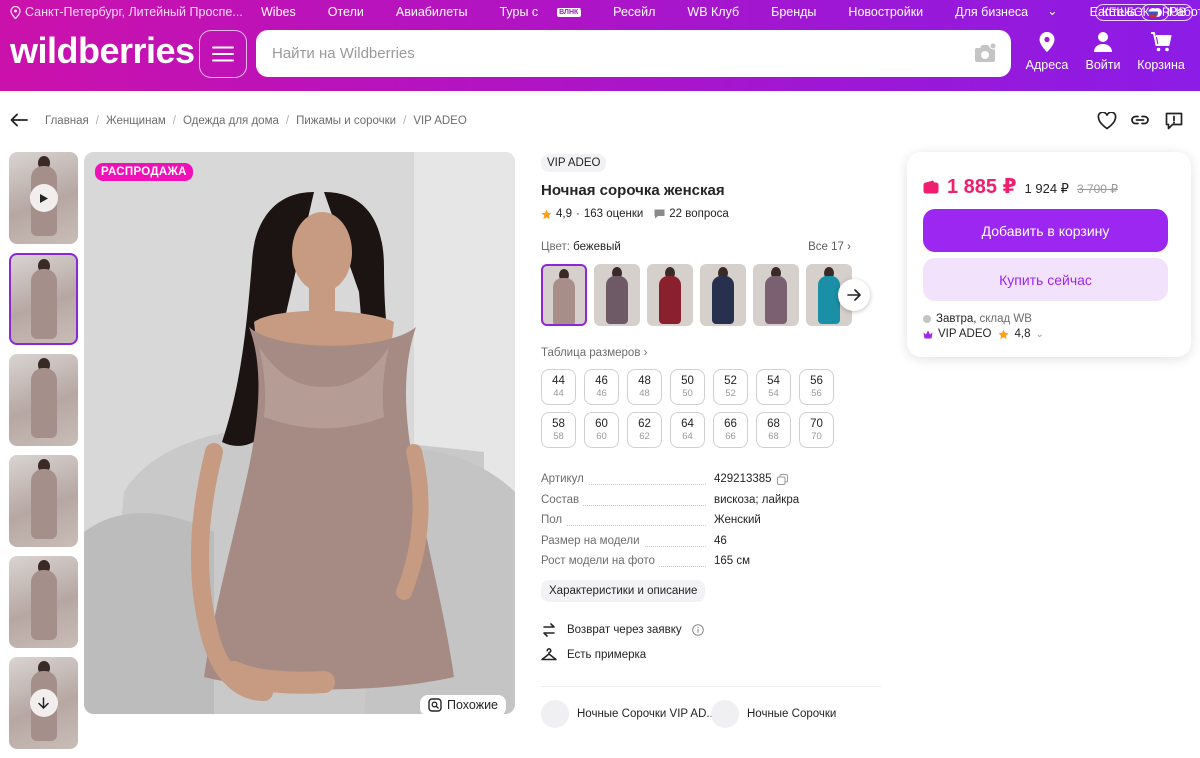 This screenshot has height=758, width=1200. What do you see at coordinates (558, 387) in the screenshot?
I see `size-option: 44 44` at bounding box center [558, 387].